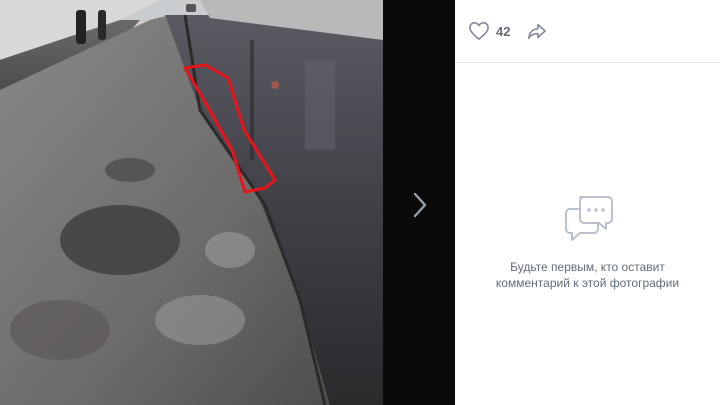  What do you see at coordinates (479, 31) in the screenshot?
I see `heart-icon` at bounding box center [479, 31].